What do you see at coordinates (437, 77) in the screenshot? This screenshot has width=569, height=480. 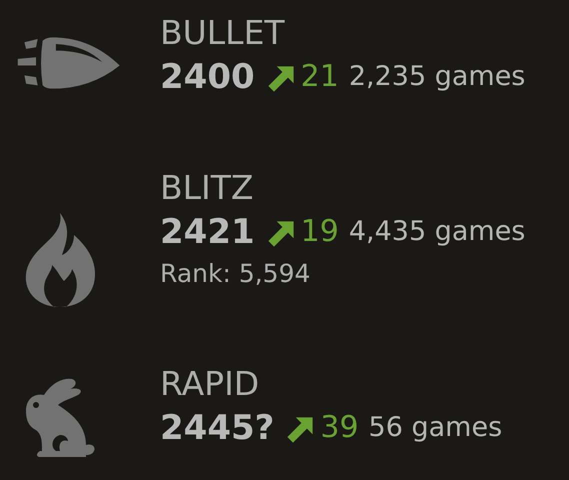 I see `games-count: 2,235 games` at bounding box center [437, 77].